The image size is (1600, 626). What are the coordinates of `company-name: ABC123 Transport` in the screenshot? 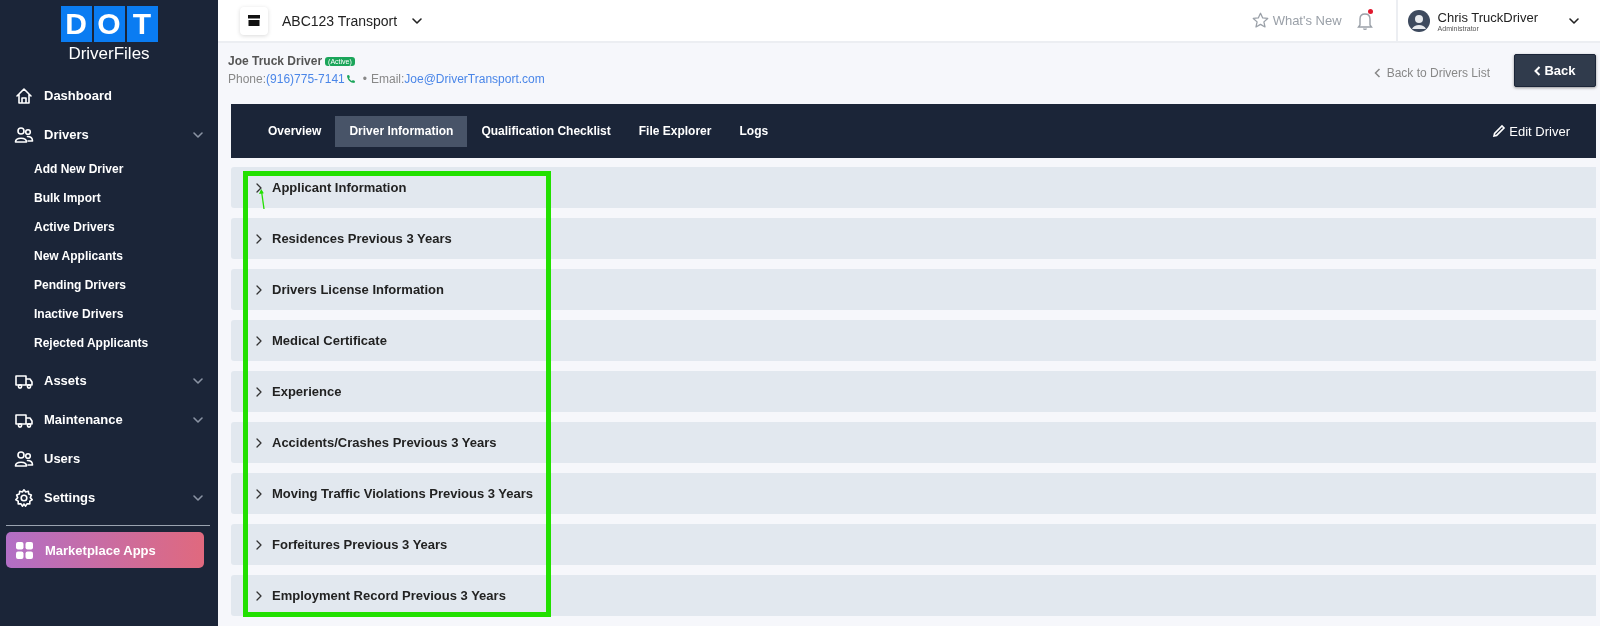 It's located at (340, 20).